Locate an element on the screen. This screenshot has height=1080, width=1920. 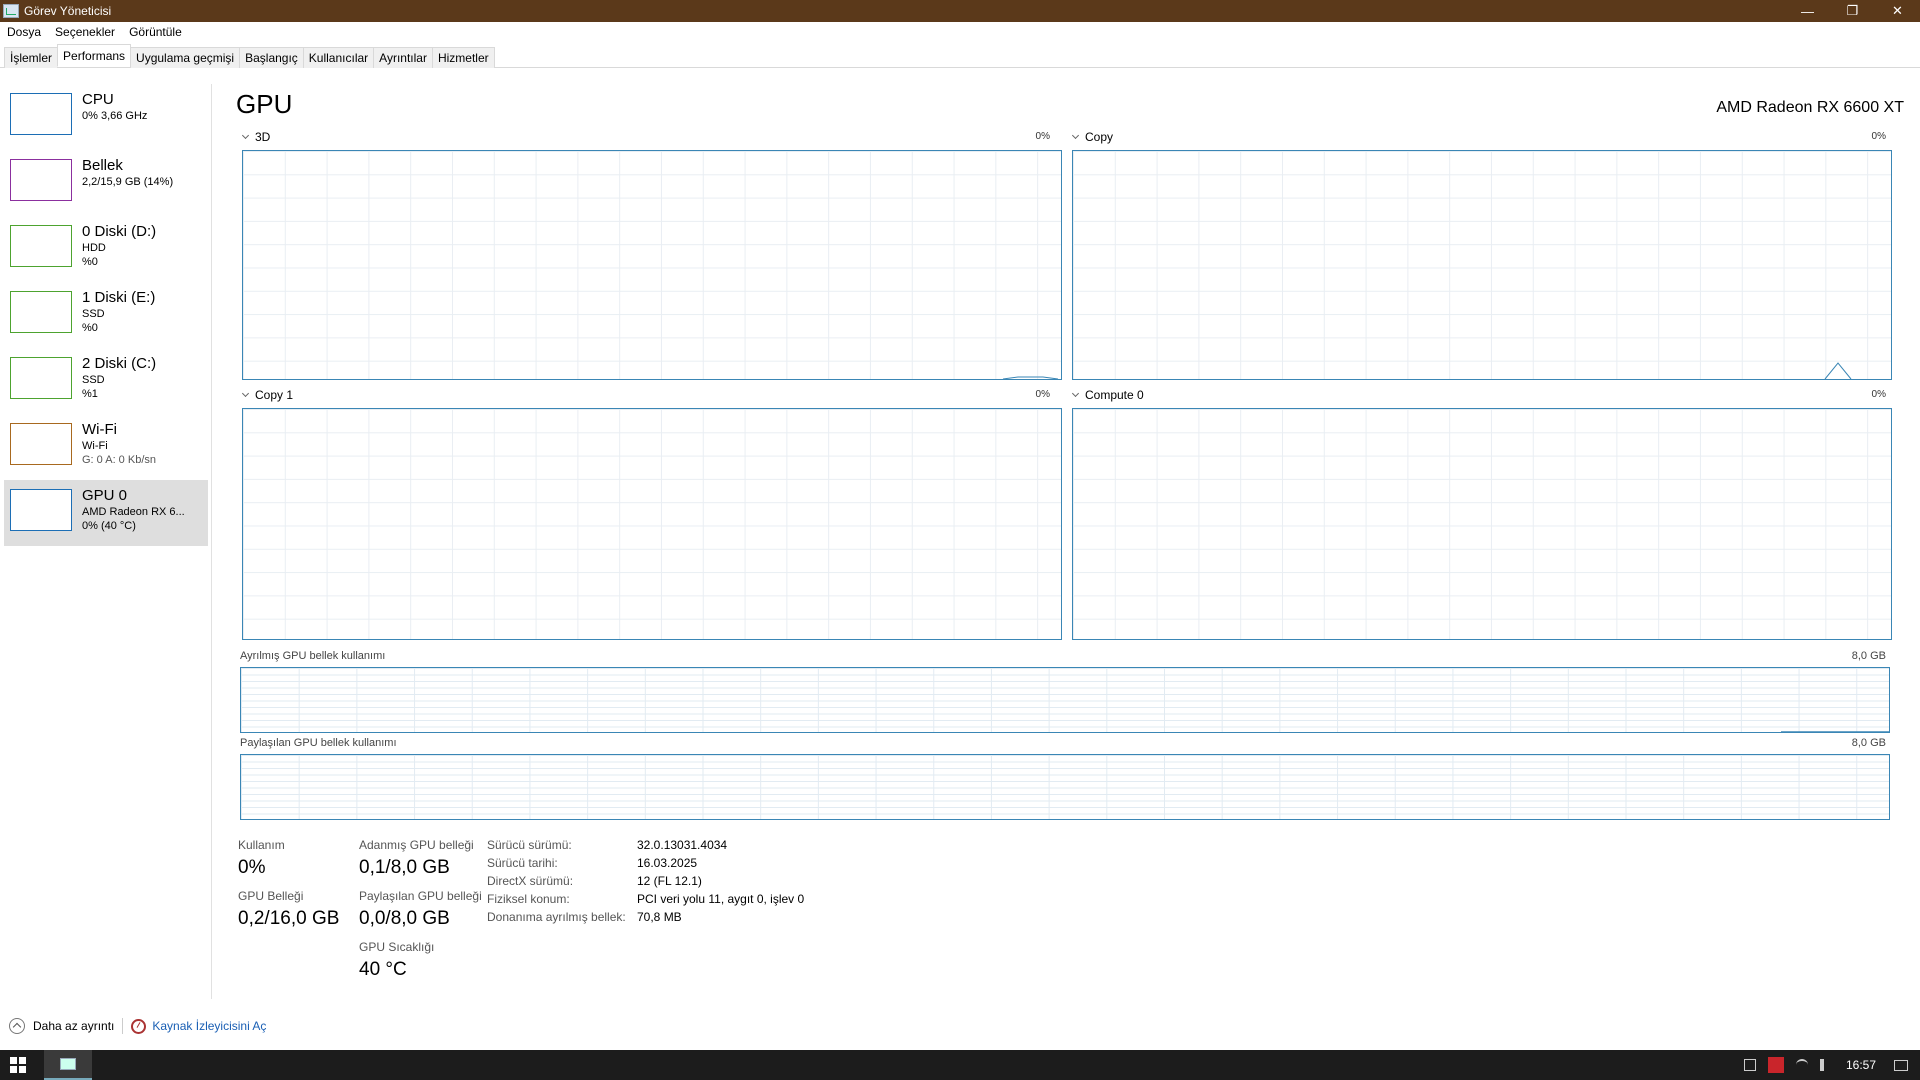
detail-key: Sürücü tarihi: is located at coordinates (522, 863).